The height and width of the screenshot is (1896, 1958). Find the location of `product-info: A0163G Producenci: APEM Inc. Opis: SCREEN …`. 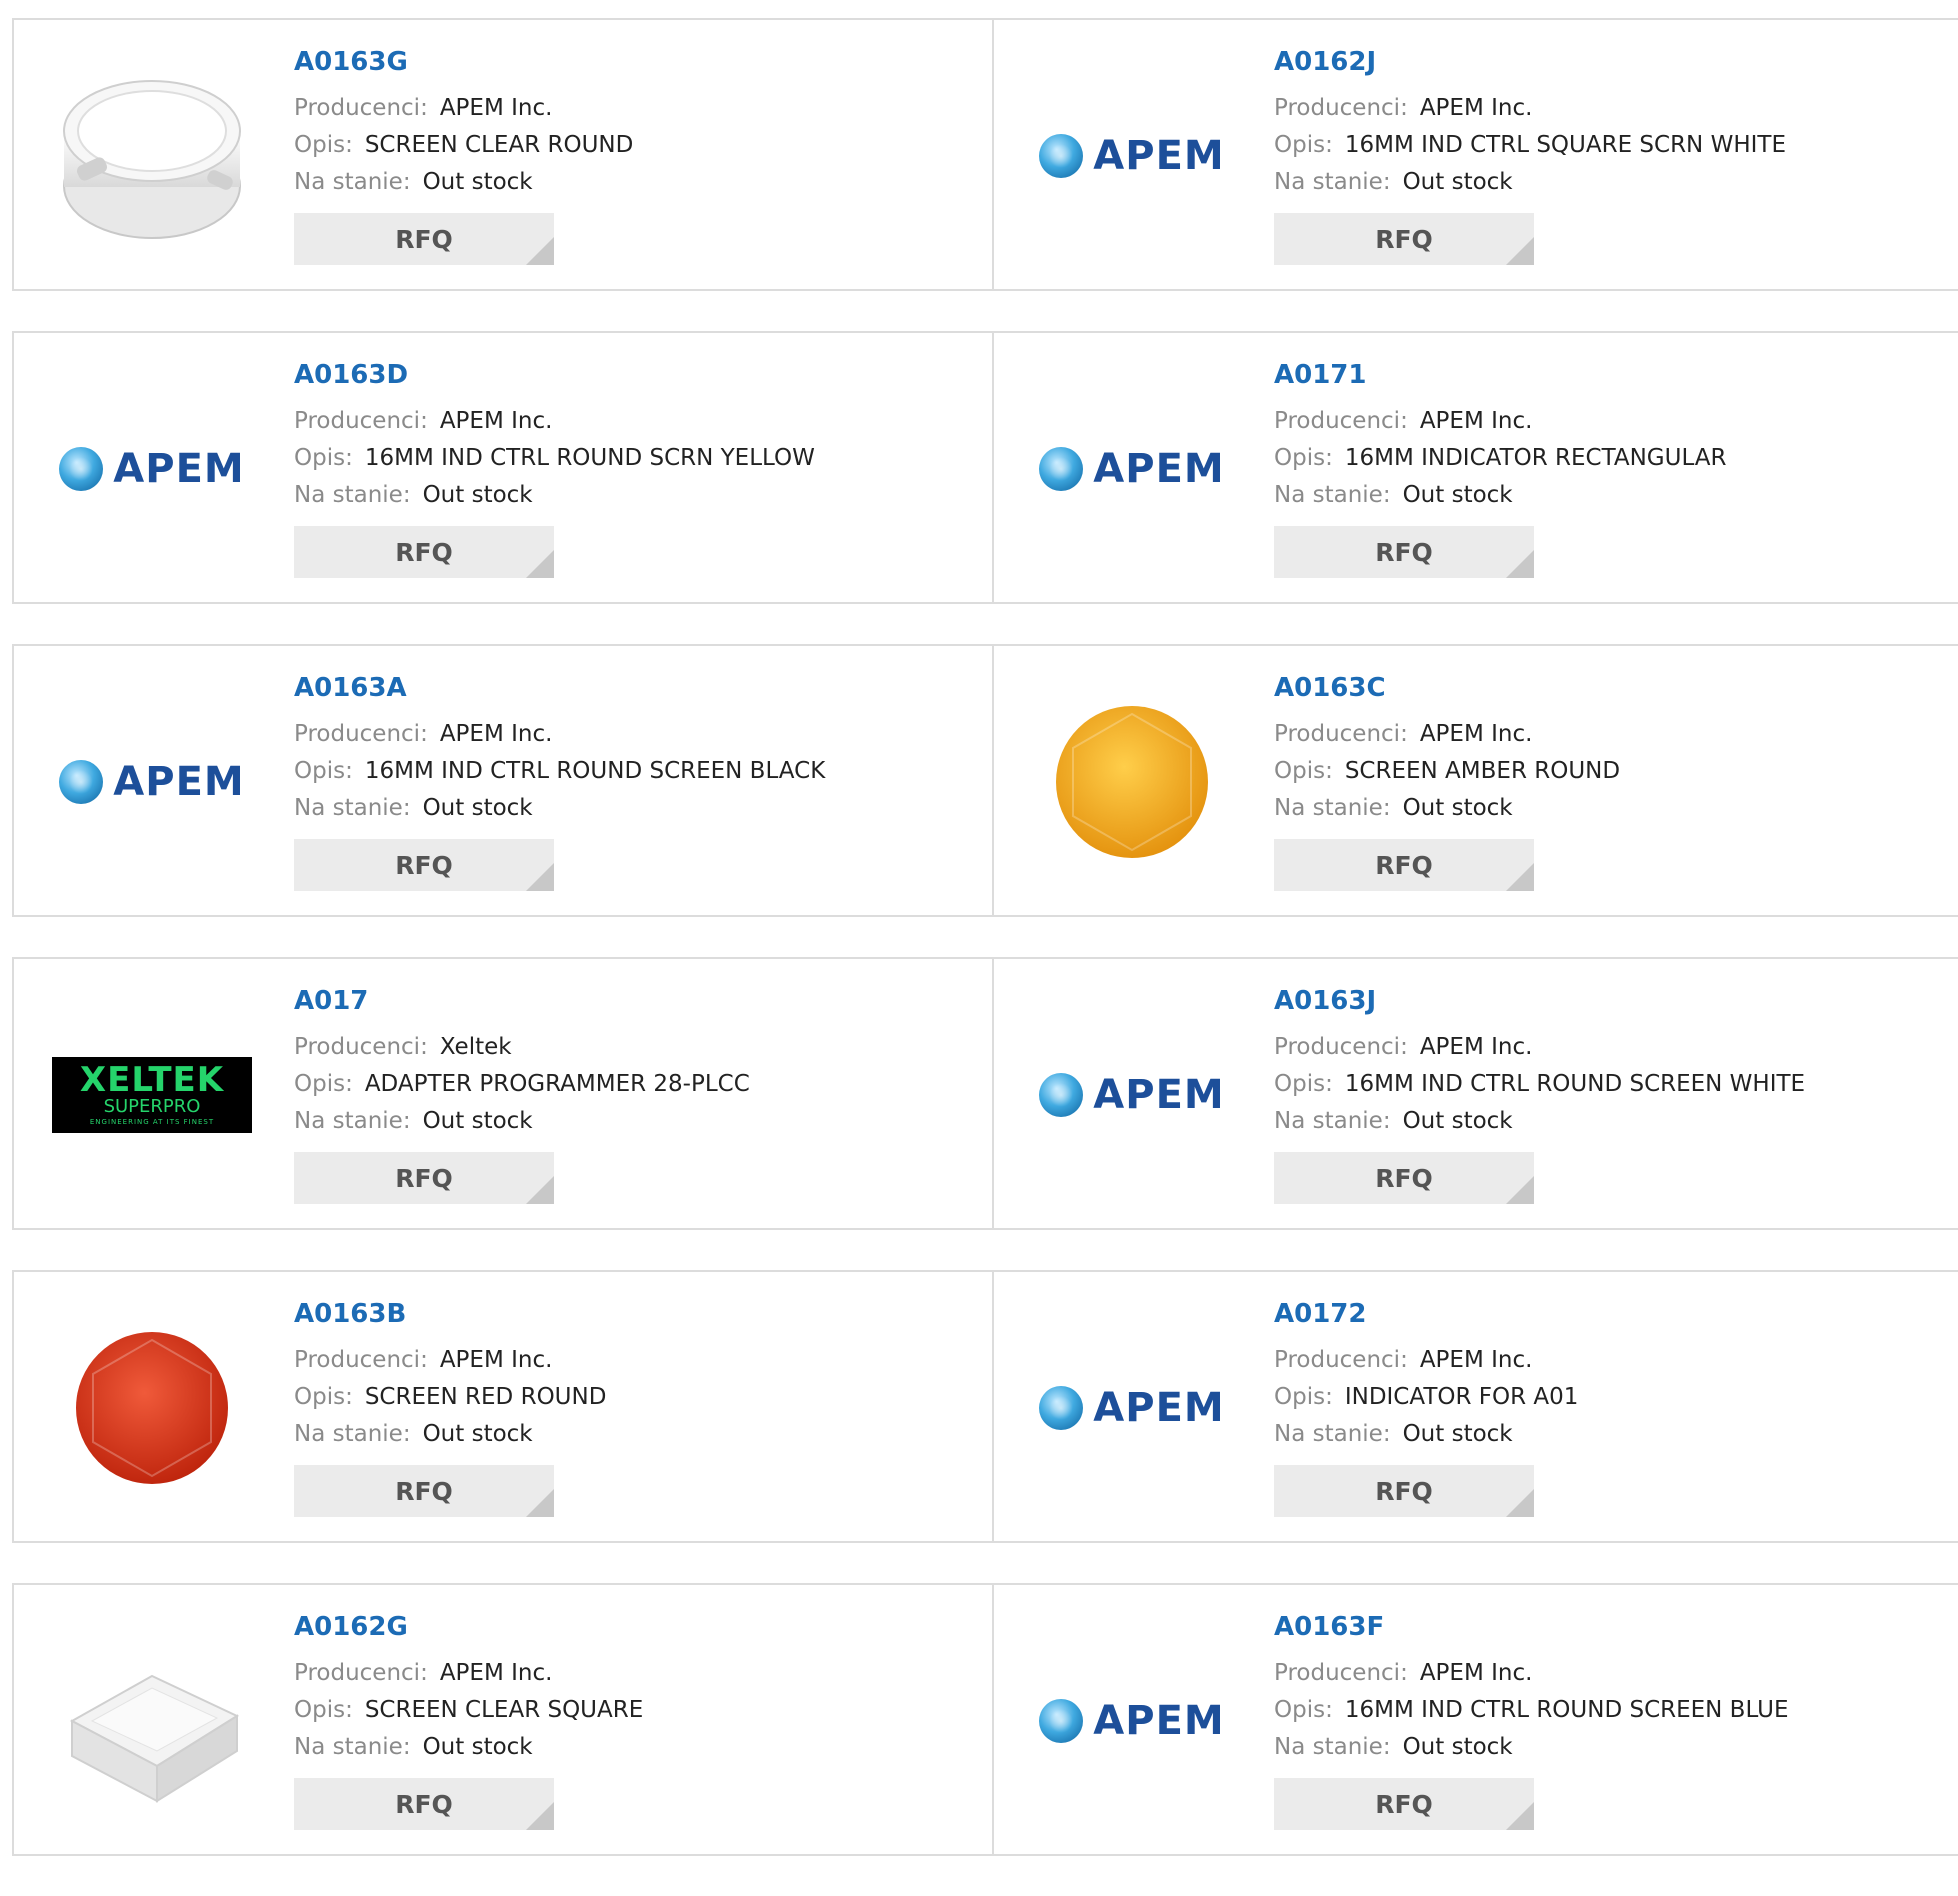

product-info: A0163G Producenci: APEM Inc. Opis: SCREEN … is located at coordinates (463, 156).